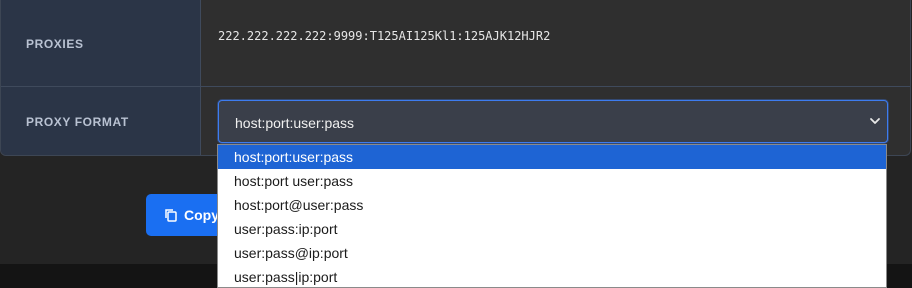 The image size is (912, 288). What do you see at coordinates (552, 157) in the screenshot?
I see `format-option: host:port:user:pass` at bounding box center [552, 157].